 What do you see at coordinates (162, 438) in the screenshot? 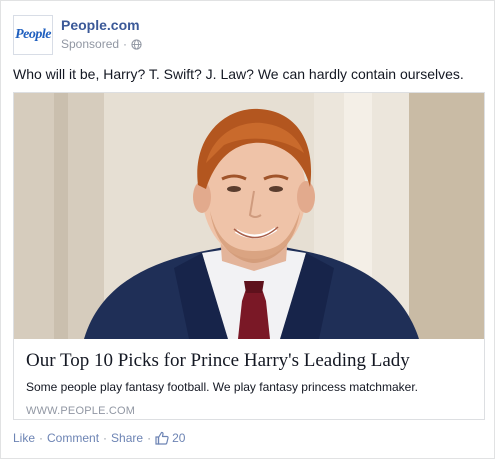
I see `thumbs-up-icon` at bounding box center [162, 438].